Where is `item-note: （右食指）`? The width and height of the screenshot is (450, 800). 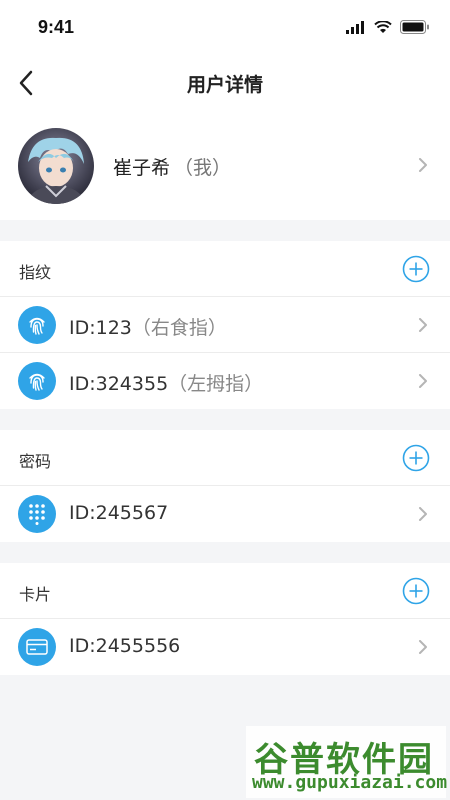 item-note: （右食指） is located at coordinates (179, 328).